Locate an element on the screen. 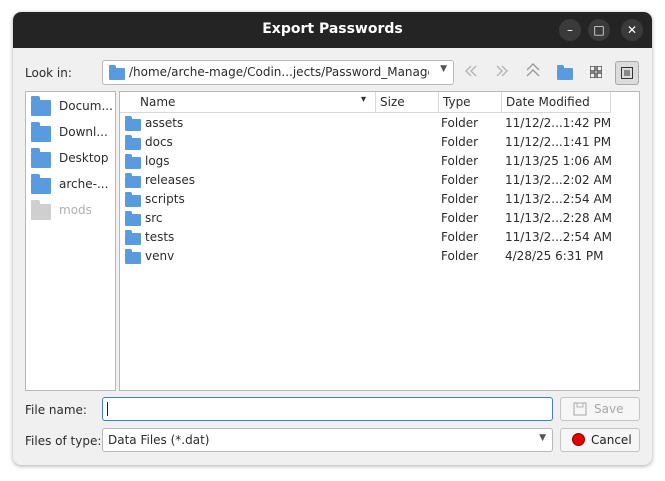 The height and width of the screenshot is (481, 665). file-row-scripts: scripts Folder 11/13/2...2:54 AM is located at coordinates (366, 199).